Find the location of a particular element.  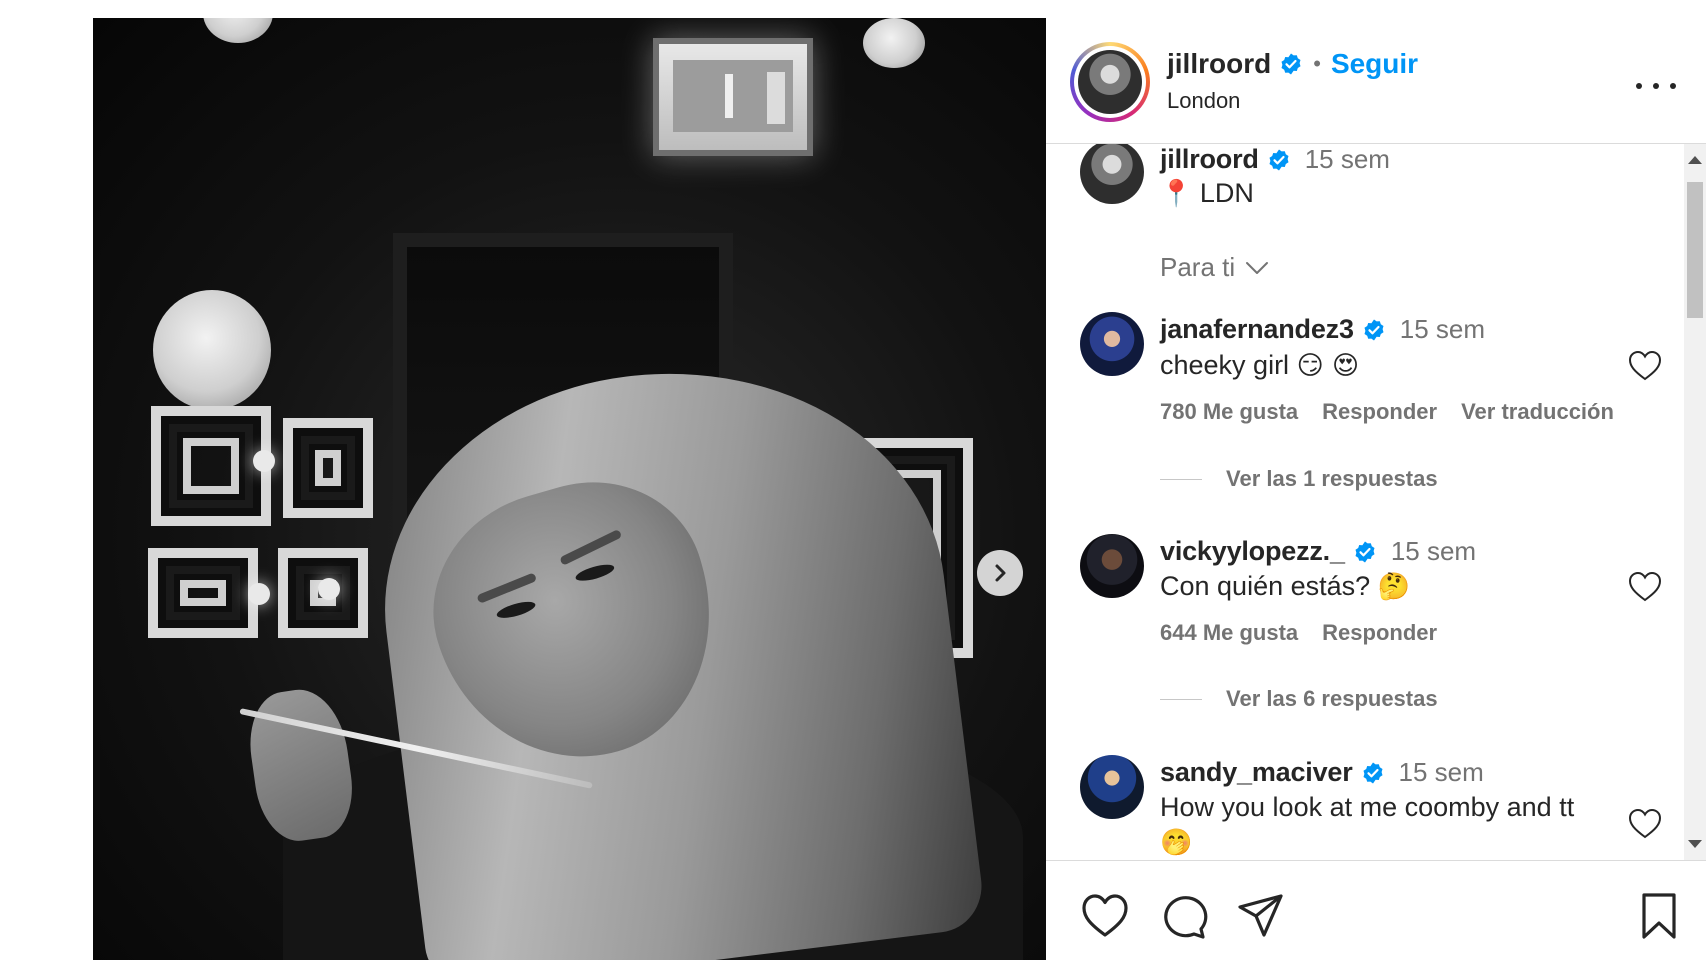

comment-like-count: 780 Me gusta is located at coordinates (1229, 412).